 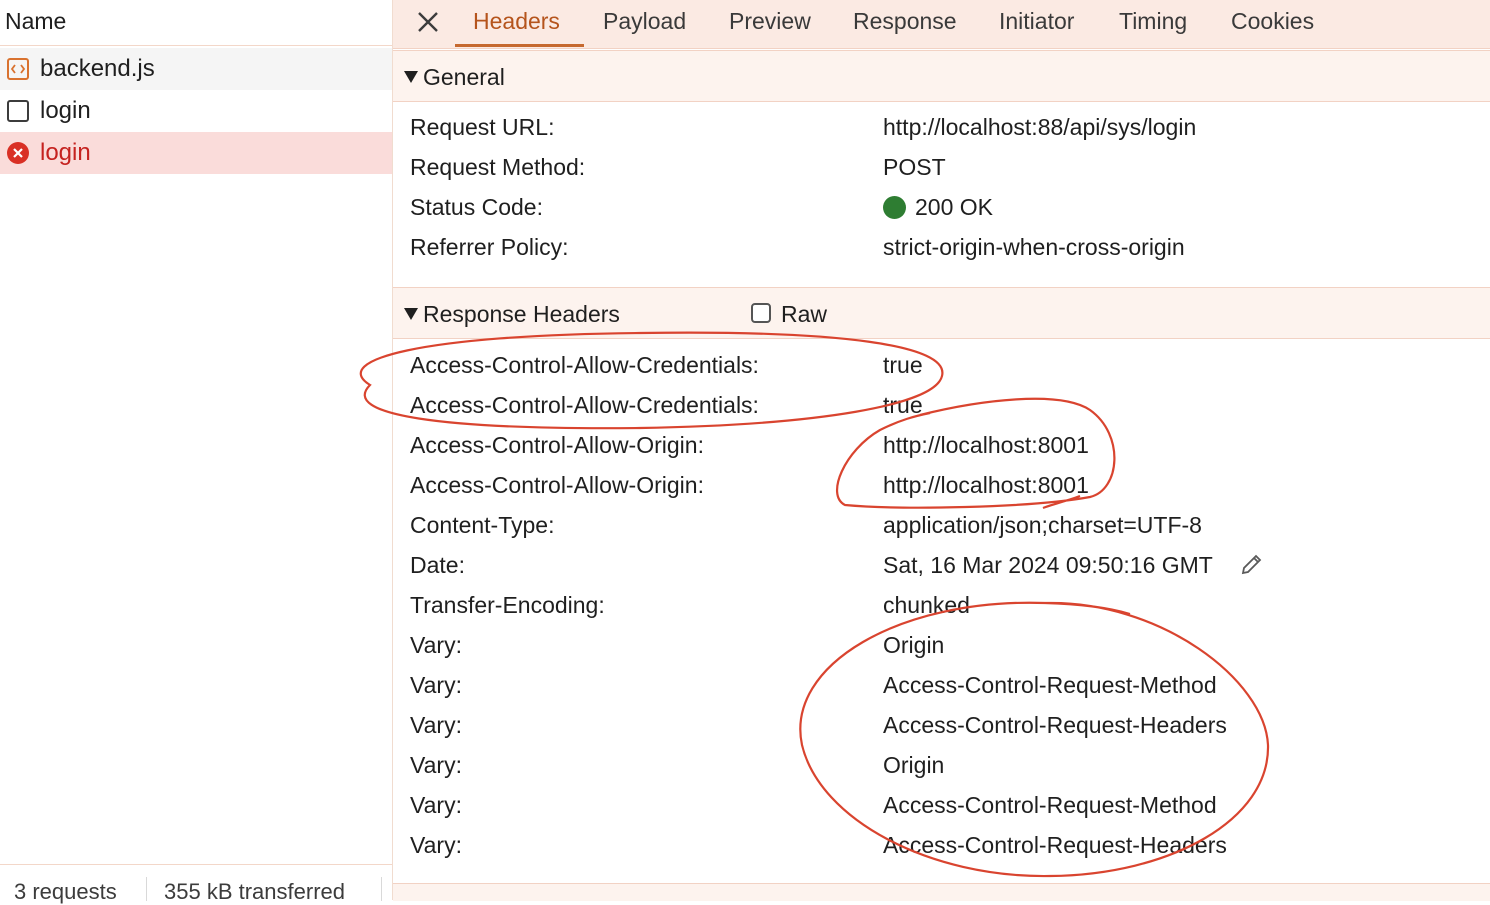 I want to click on general-row: Request Method: POST, so click(x=941, y=167).